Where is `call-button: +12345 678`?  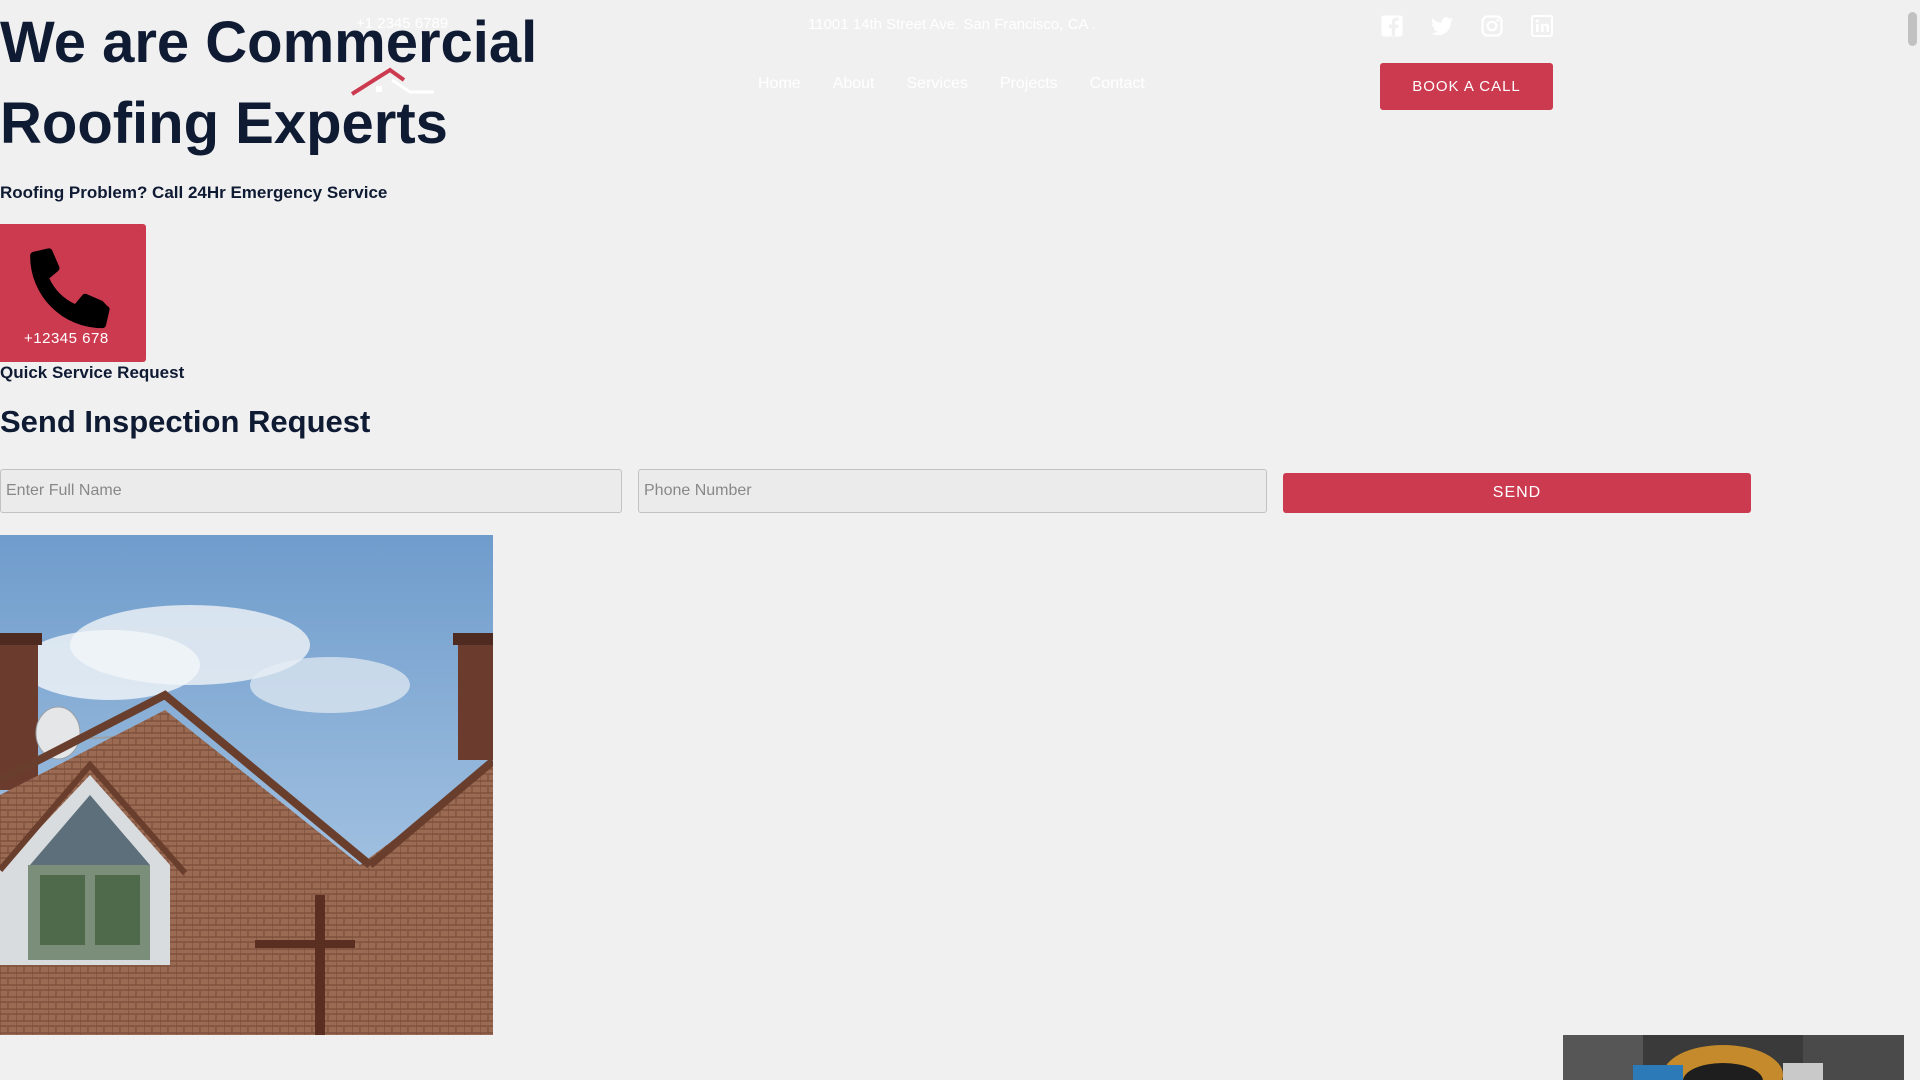 call-button: +12345 678 is located at coordinates (73, 293).